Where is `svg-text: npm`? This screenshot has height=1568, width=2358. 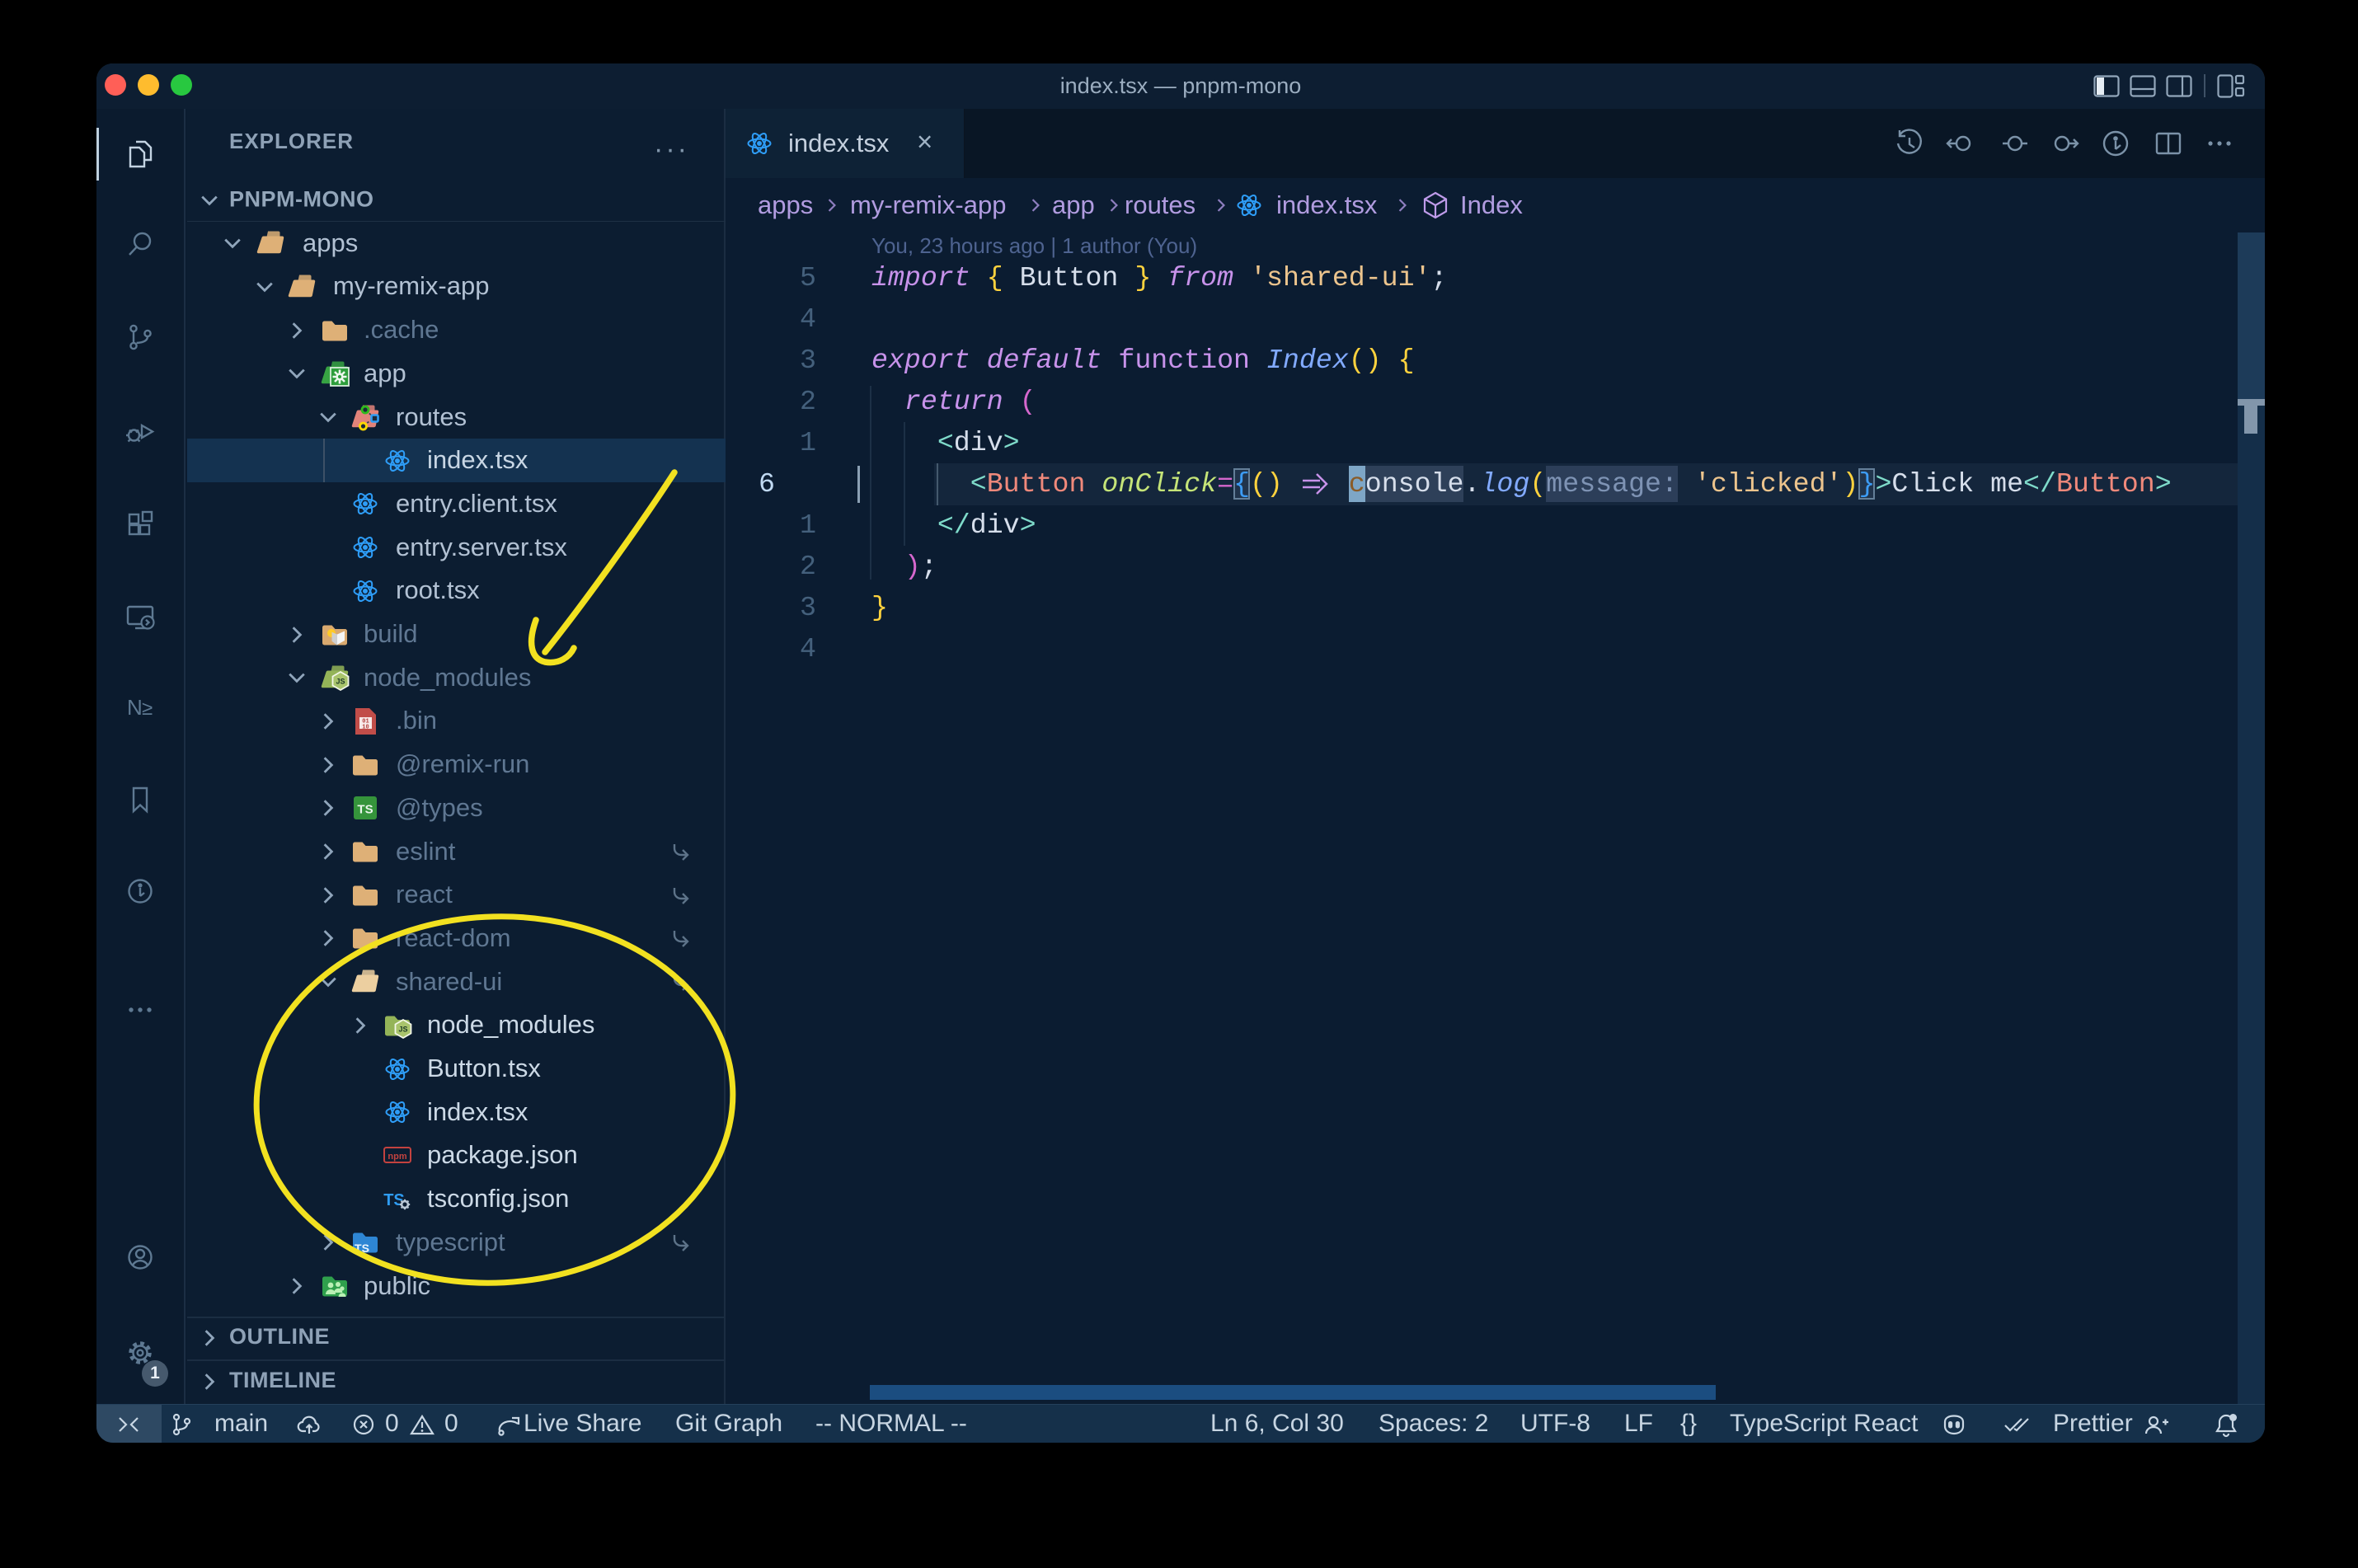
svg-text: npm is located at coordinates (397, 1157).